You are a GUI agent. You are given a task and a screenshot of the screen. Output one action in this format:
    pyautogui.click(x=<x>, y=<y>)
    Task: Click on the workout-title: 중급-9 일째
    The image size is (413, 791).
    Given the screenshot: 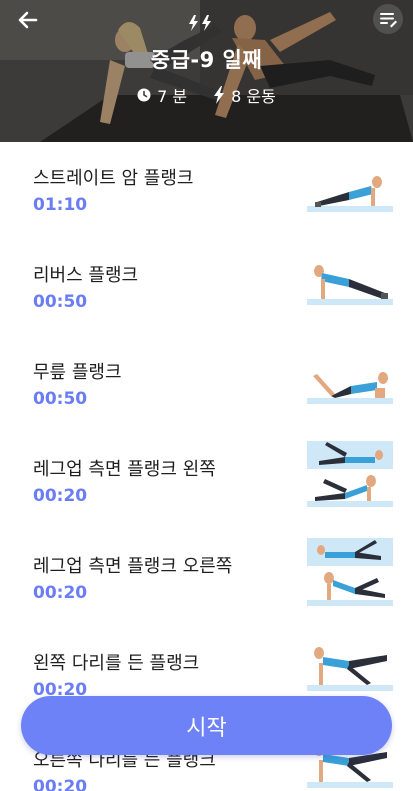 What is the action you would take?
    pyautogui.click(x=206, y=60)
    